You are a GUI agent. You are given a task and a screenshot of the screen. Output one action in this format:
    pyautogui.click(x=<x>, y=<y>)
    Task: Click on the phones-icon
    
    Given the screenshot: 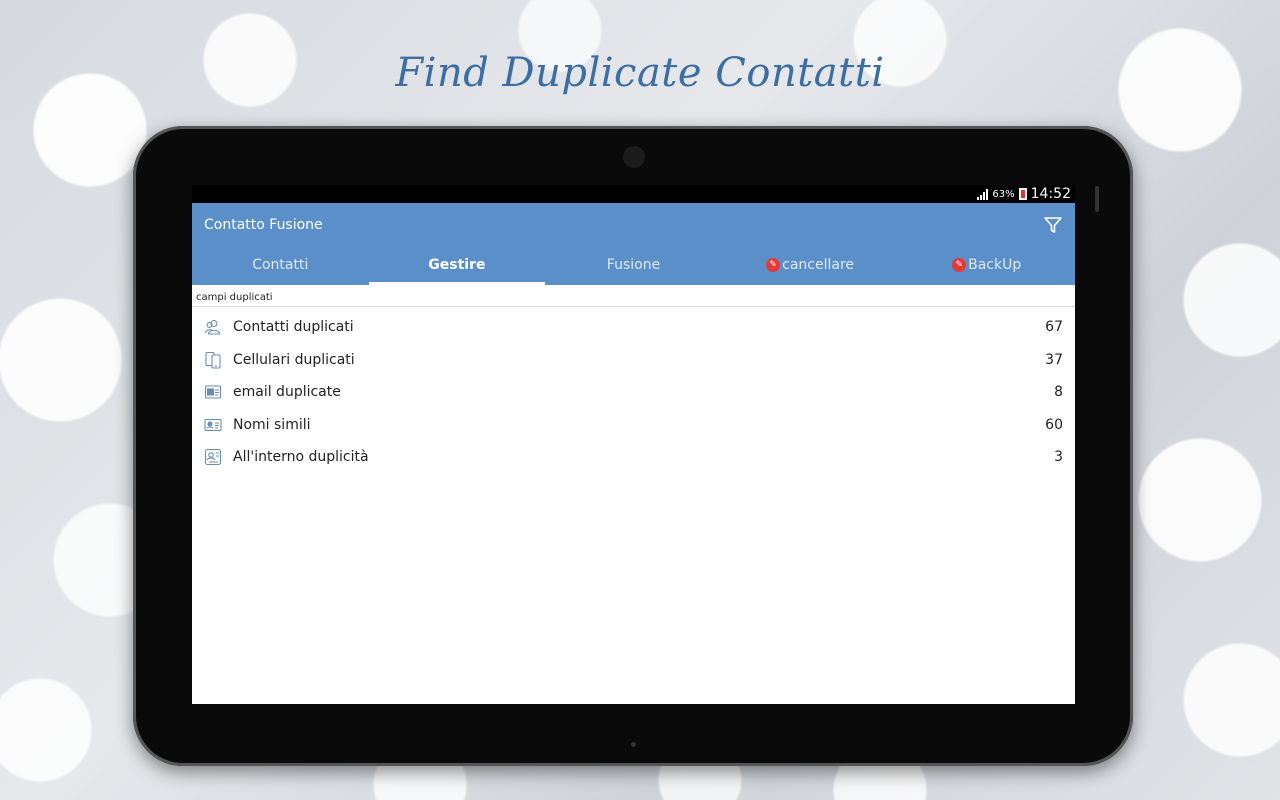 What is the action you would take?
    pyautogui.click(x=213, y=360)
    